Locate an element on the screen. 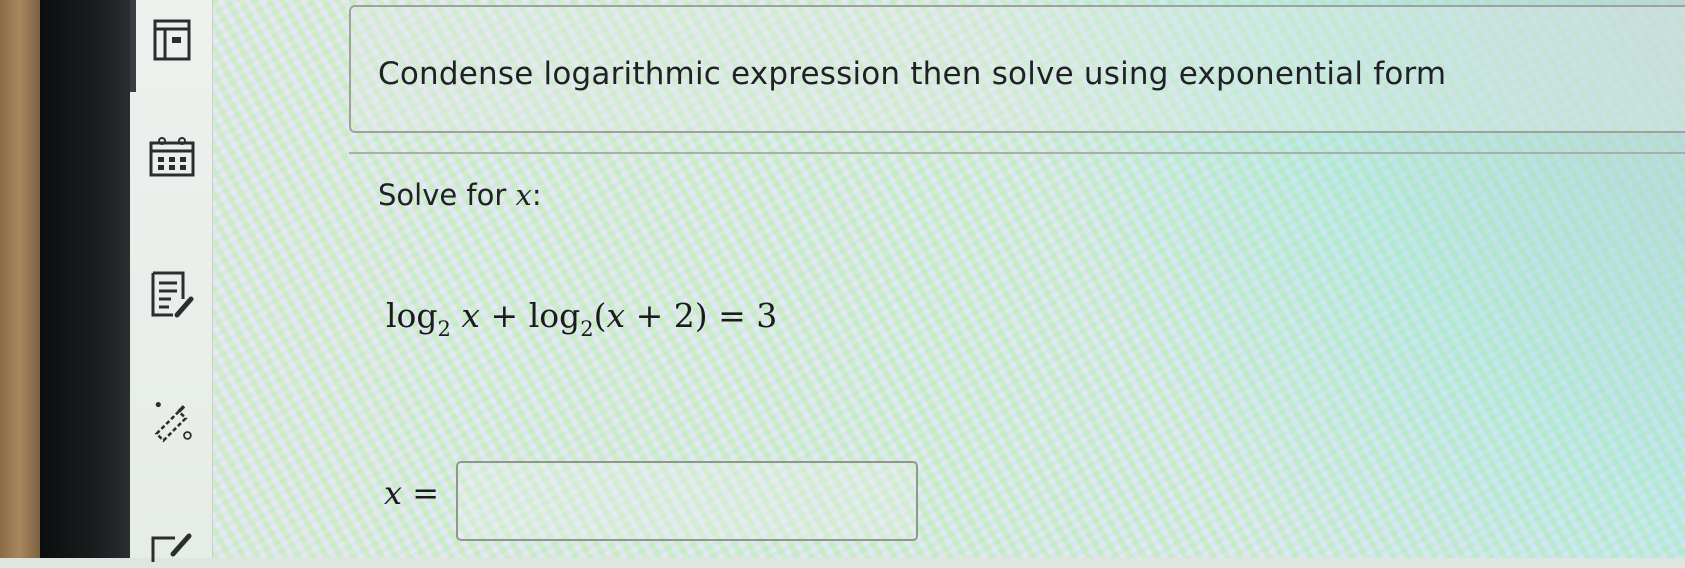 This screenshot has width=1685, height=568. answer-variable: x is located at coordinates (393, 493).